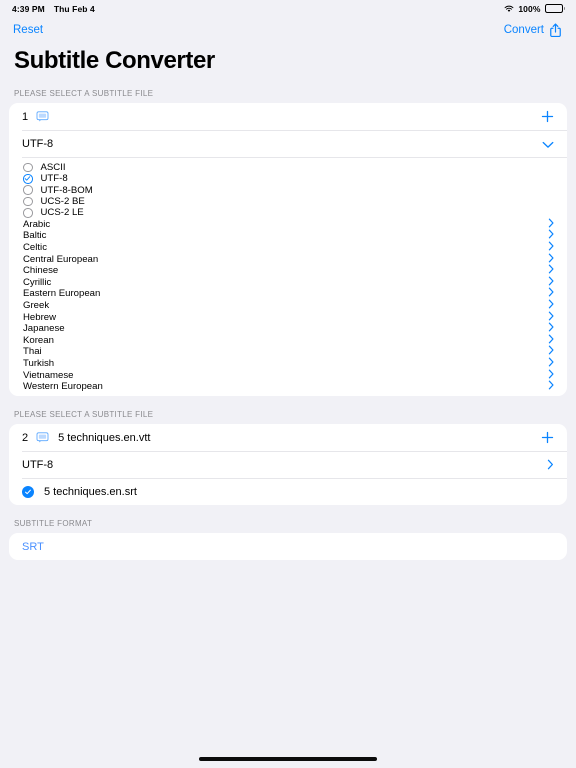  Describe the element at coordinates (38, 143) in the screenshot. I see `encoding-row-1-value: UTF-8` at that location.